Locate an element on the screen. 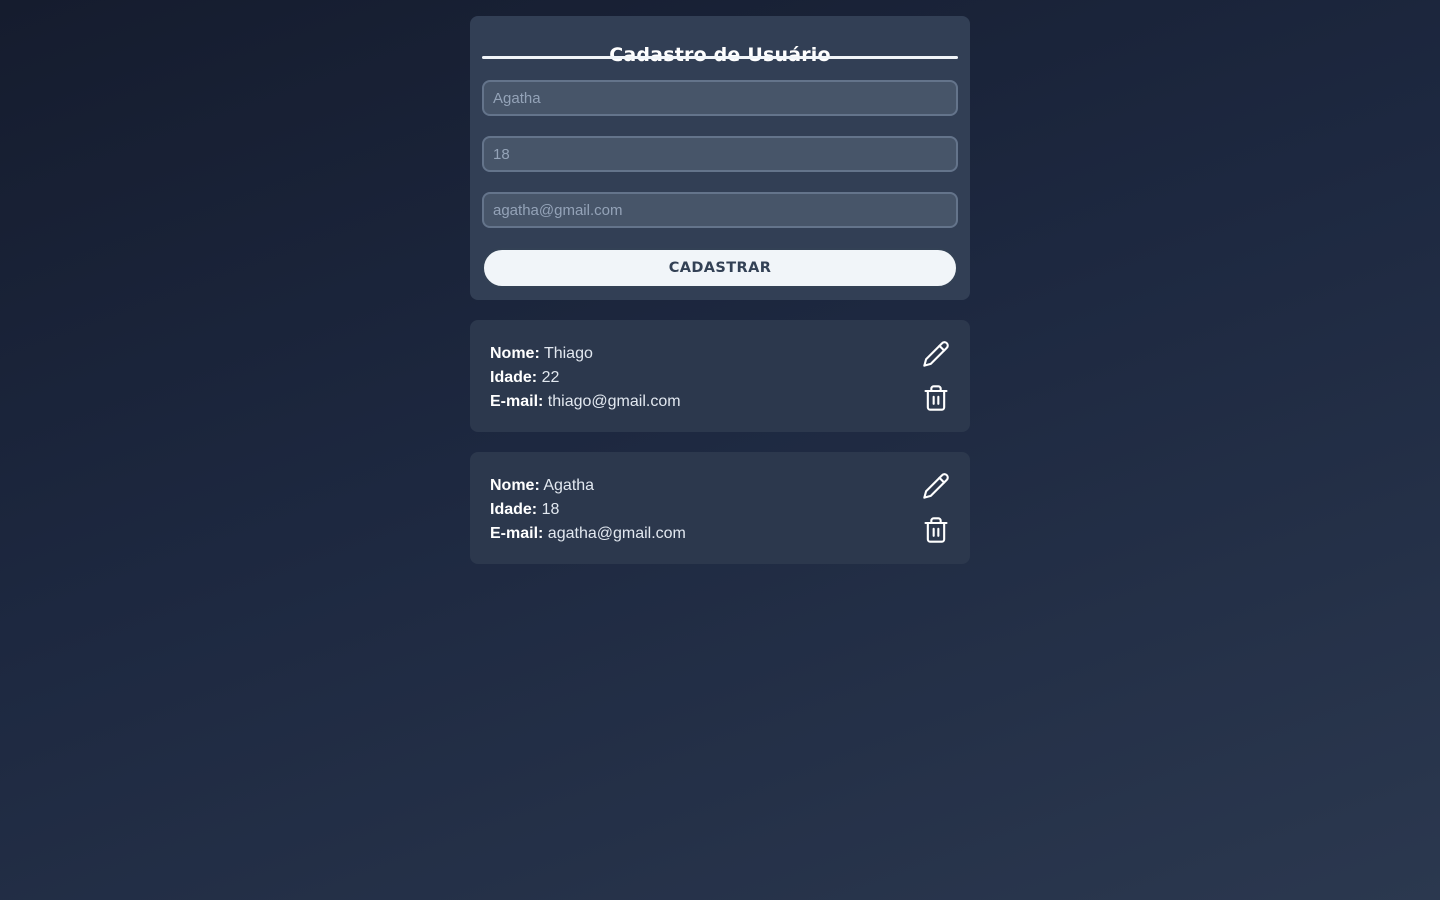 This screenshot has width=1440, height=900. email-input is located at coordinates (720, 210).